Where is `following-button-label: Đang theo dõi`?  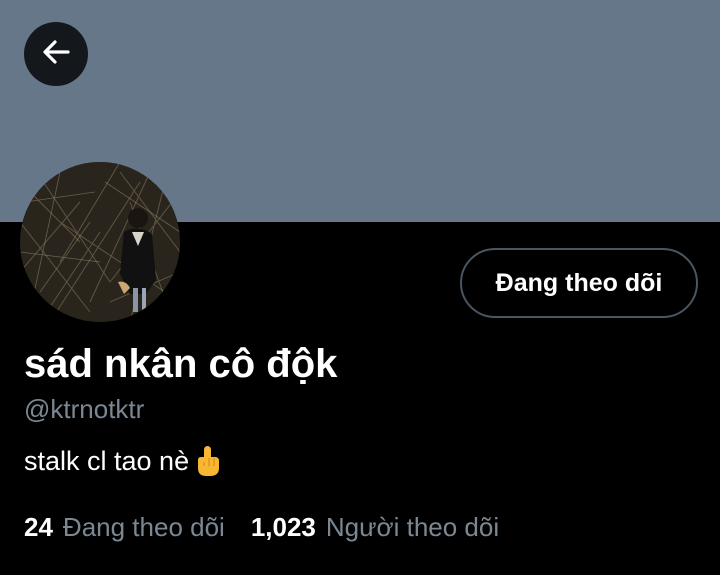
following-button-label: Đang theo dõi is located at coordinates (579, 282).